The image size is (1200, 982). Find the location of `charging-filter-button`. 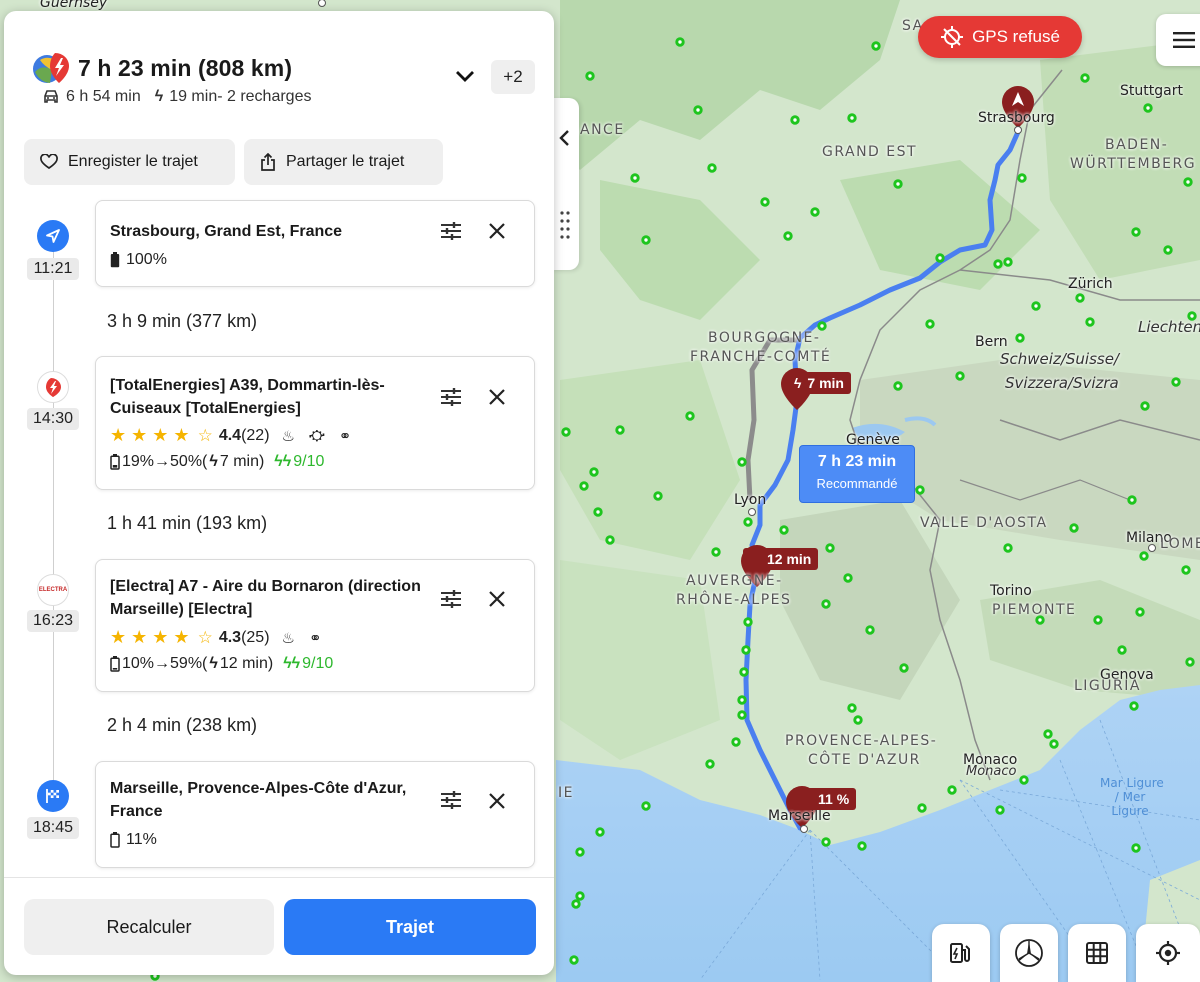

charging-filter-button is located at coordinates (961, 953).